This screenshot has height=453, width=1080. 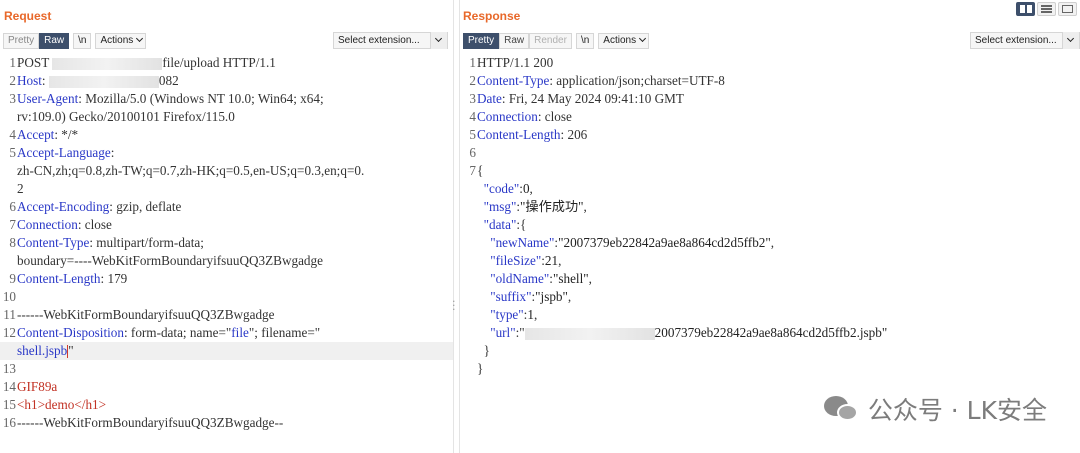 What do you see at coordinates (226, 279) in the screenshot?
I see `request-line: 9Content-Length: 179` at bounding box center [226, 279].